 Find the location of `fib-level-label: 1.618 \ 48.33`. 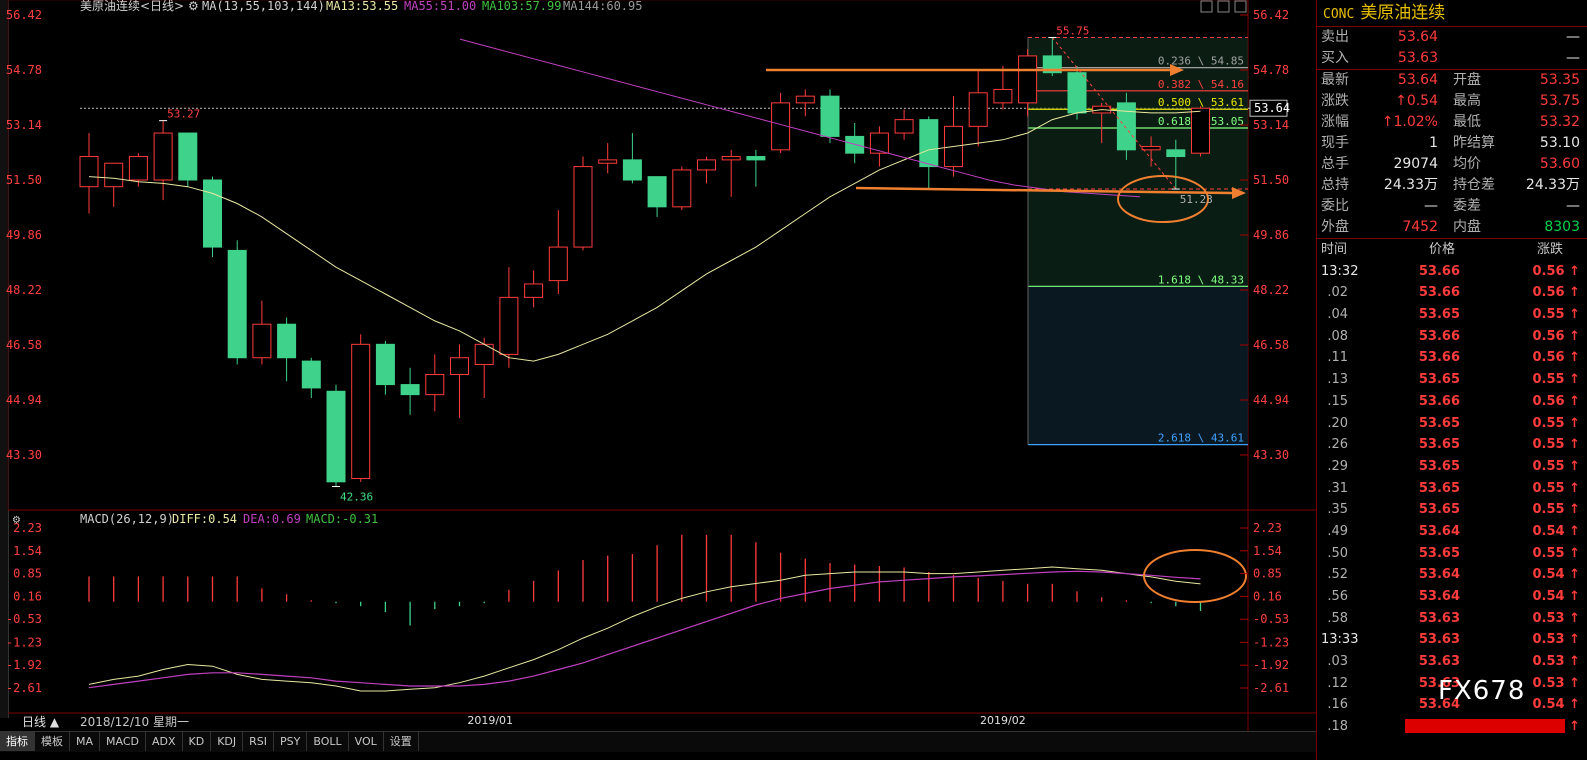

fib-level-label: 1.618 \ 48.33 is located at coordinates (1201, 279).